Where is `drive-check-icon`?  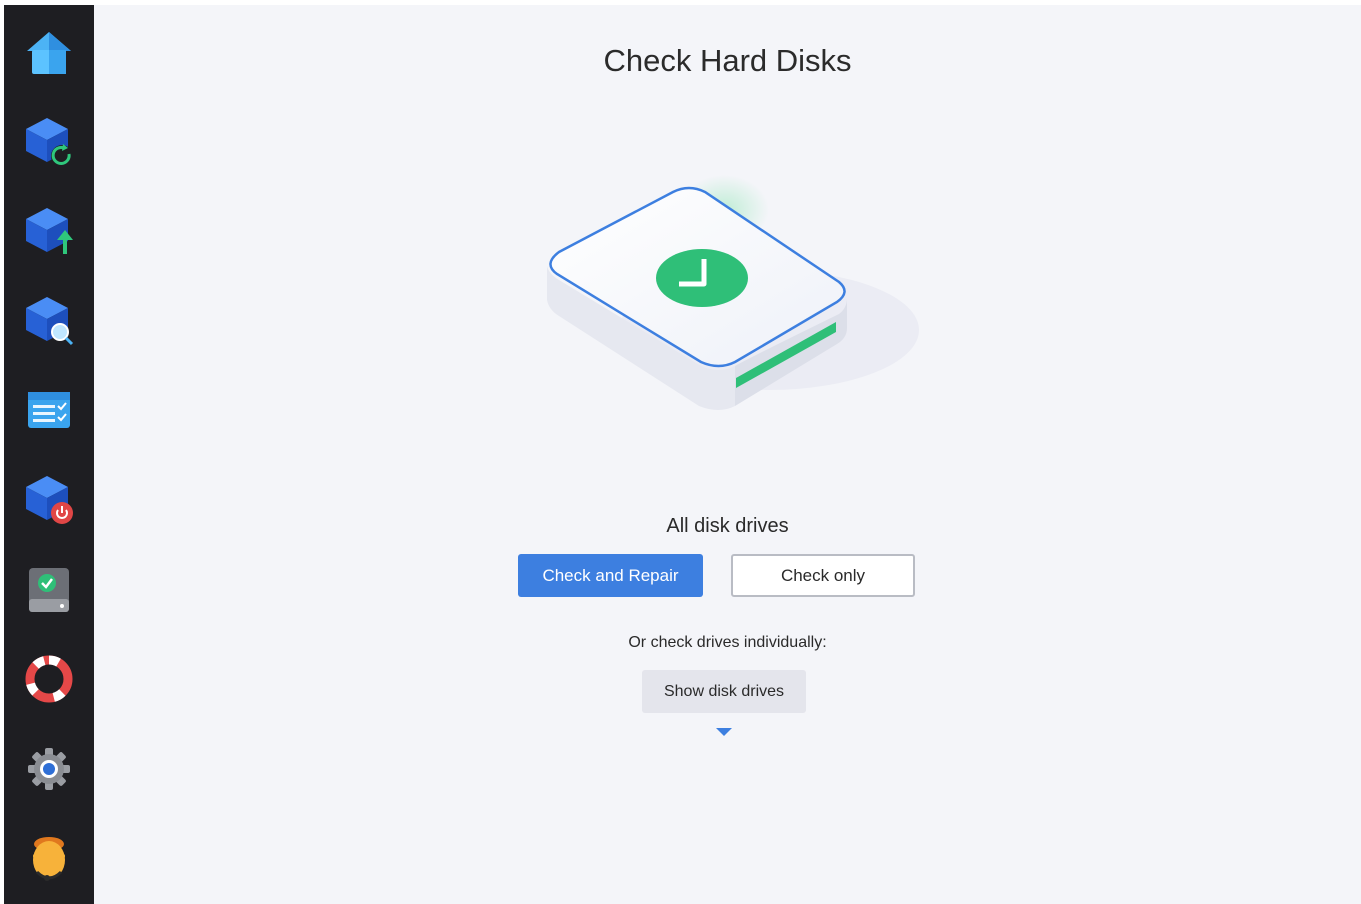 drive-check-icon is located at coordinates (49, 590).